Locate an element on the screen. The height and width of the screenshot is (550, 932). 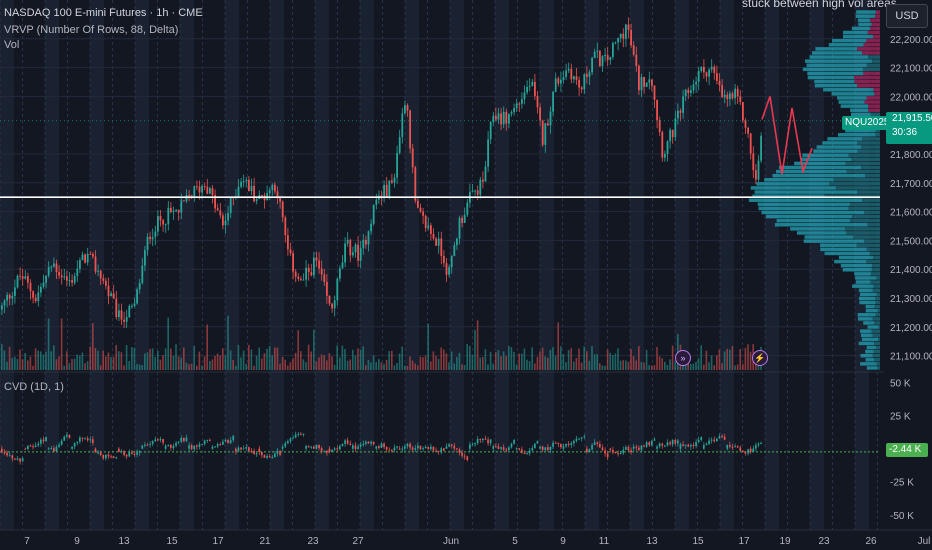
price-tick-label: 22,100.00 is located at coordinates (911, 69).